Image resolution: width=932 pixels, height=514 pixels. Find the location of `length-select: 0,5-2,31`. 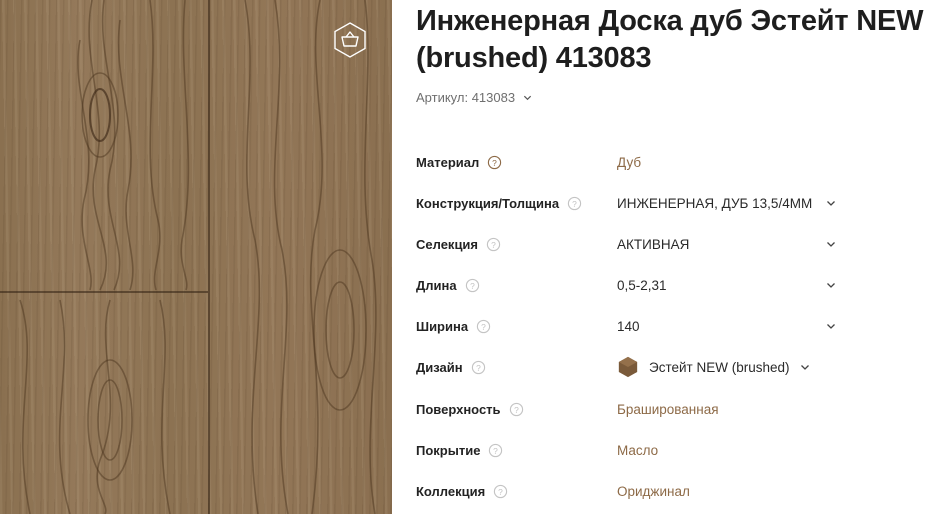

length-select: 0,5-2,31 is located at coordinates (642, 285).